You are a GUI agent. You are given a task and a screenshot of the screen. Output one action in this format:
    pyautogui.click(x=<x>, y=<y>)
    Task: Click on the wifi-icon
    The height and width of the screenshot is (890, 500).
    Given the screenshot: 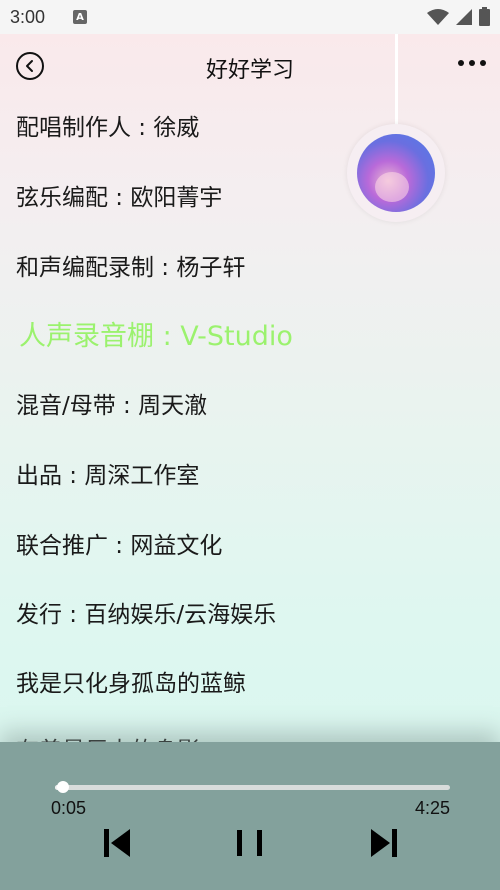 What is the action you would take?
    pyautogui.click(x=438, y=16)
    